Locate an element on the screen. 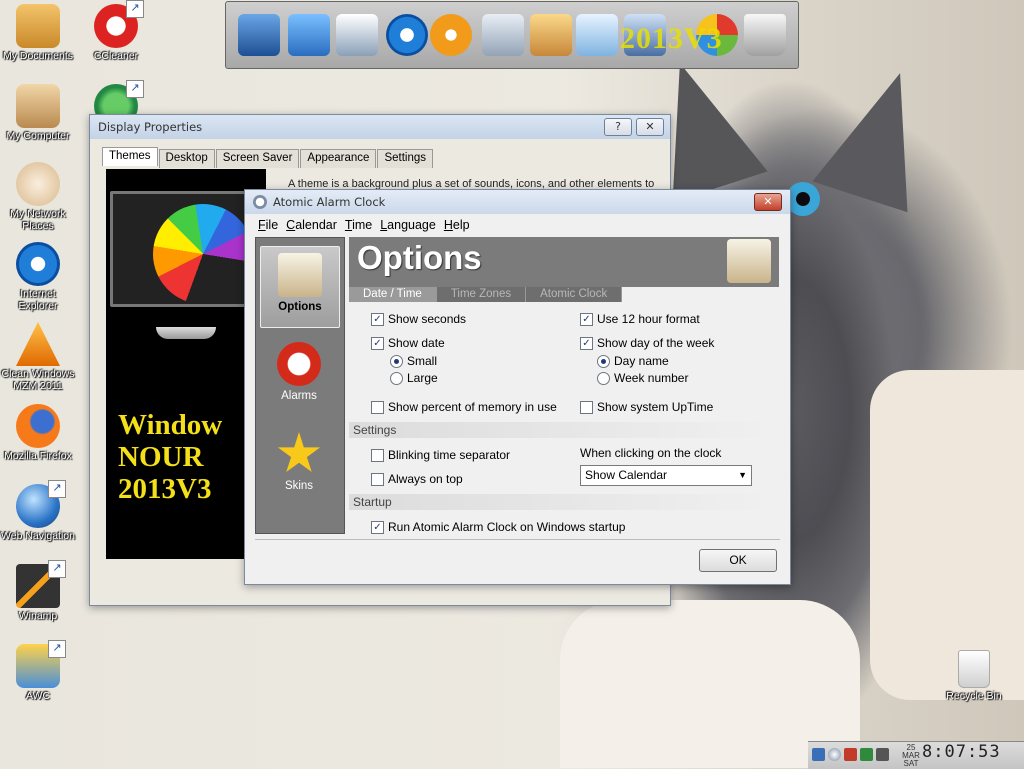  show-day-of-week-option: ✓ Show day of the week is located at coordinates (647, 343).